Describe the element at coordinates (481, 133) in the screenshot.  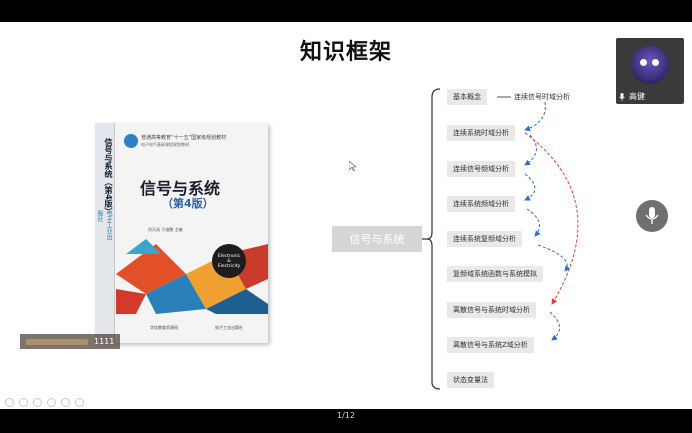
I see `mindmap-node: 连续系统时域分析` at that location.